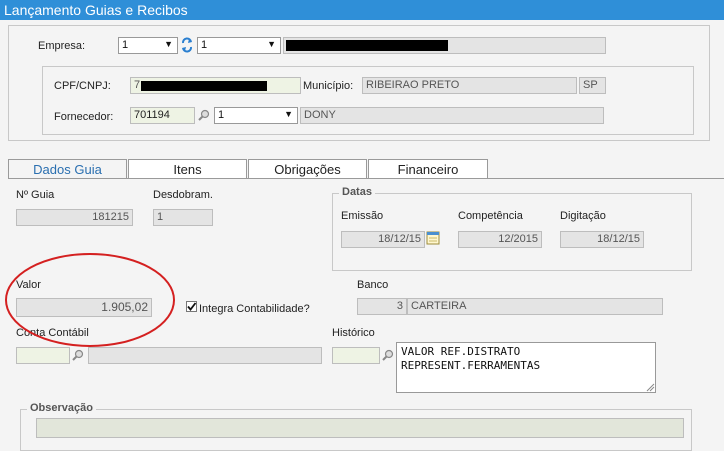  Describe the element at coordinates (204, 45) in the screenshot. I see `filial-select-value: 1` at that location.